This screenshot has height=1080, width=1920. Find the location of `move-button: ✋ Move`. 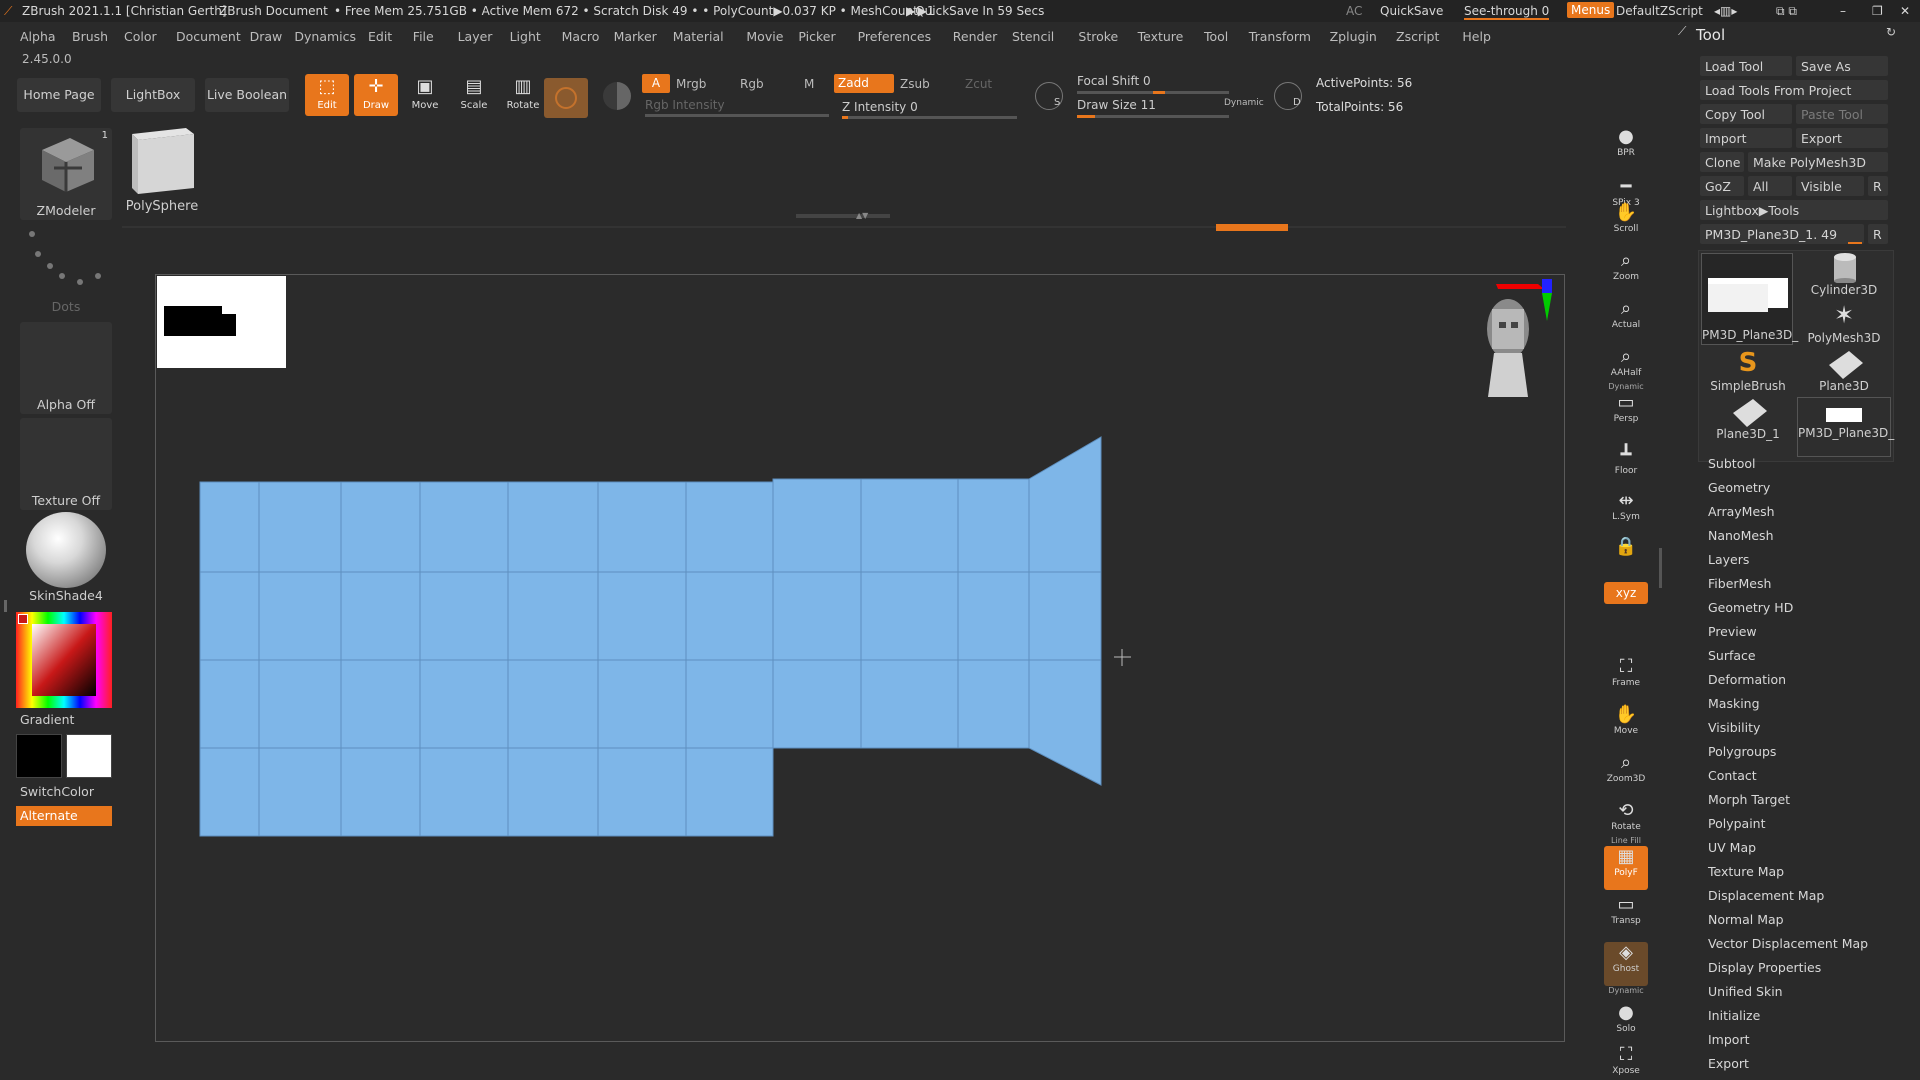

move-button: ✋ Move is located at coordinates (1626, 720).